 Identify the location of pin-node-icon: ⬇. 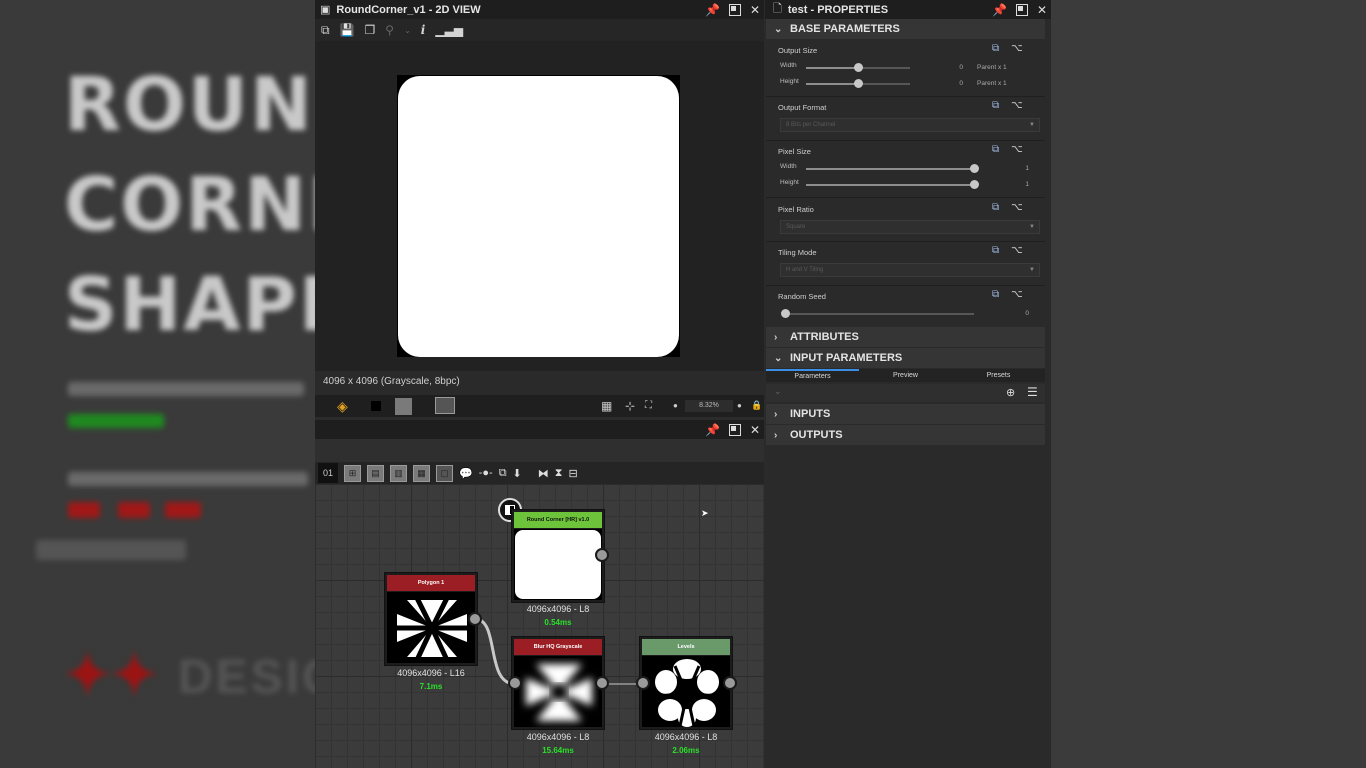
(517, 473).